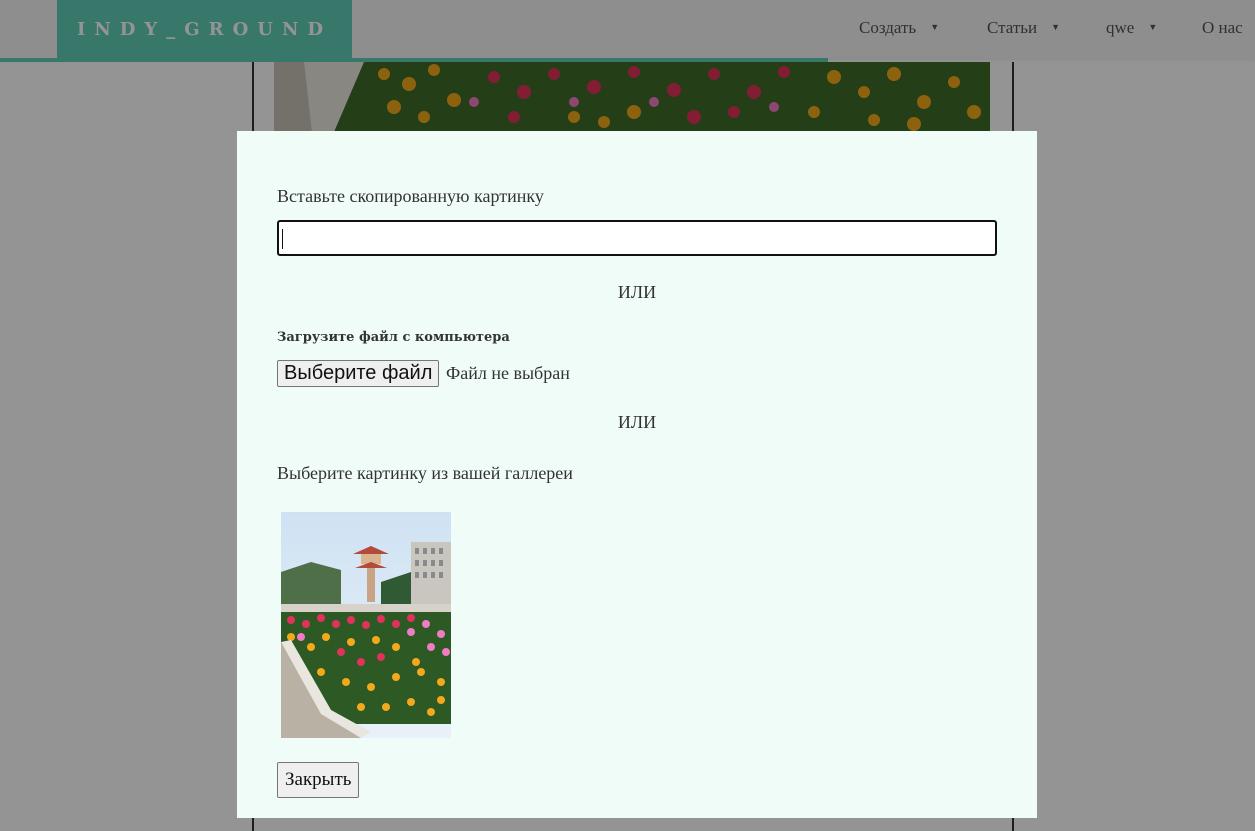 The image size is (1255, 831). Describe the element at coordinates (637, 238) in the screenshot. I see `paste-image-input` at that location.